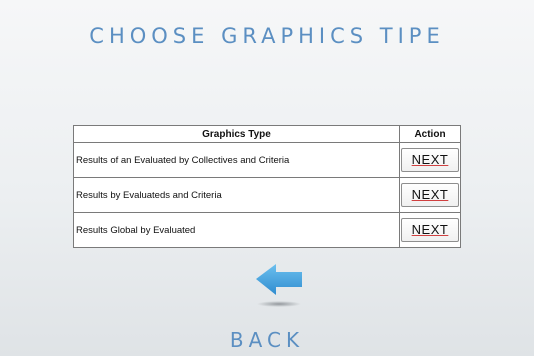  Describe the element at coordinates (267, 36) in the screenshot. I see `page-title: CHOOSE GRAPHICS TIPE` at that location.